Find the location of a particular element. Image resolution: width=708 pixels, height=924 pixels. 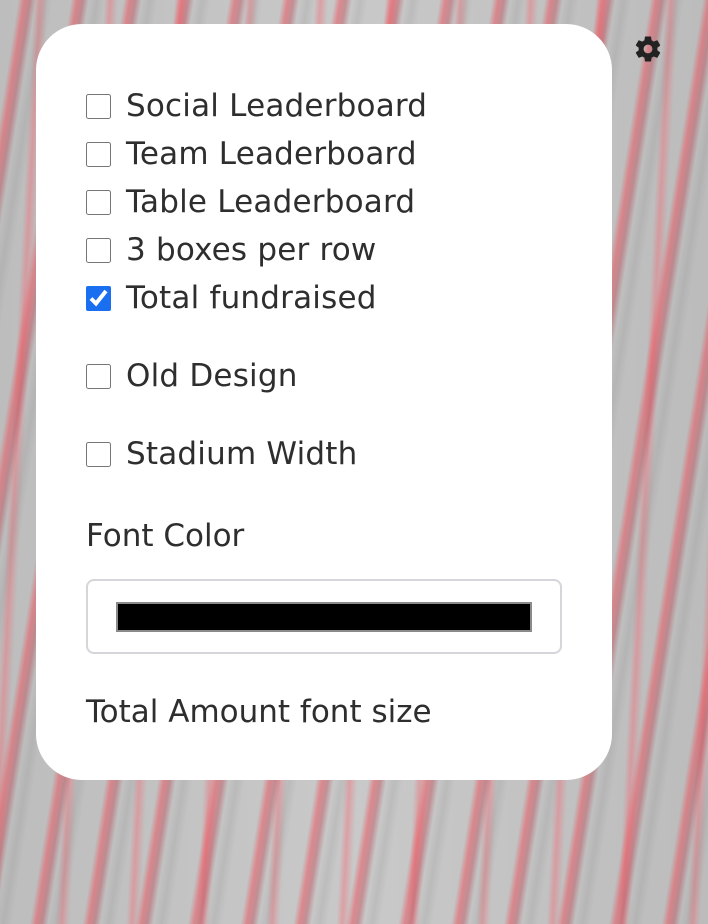

total-fundraised-label: Total fundraised is located at coordinates (251, 297).